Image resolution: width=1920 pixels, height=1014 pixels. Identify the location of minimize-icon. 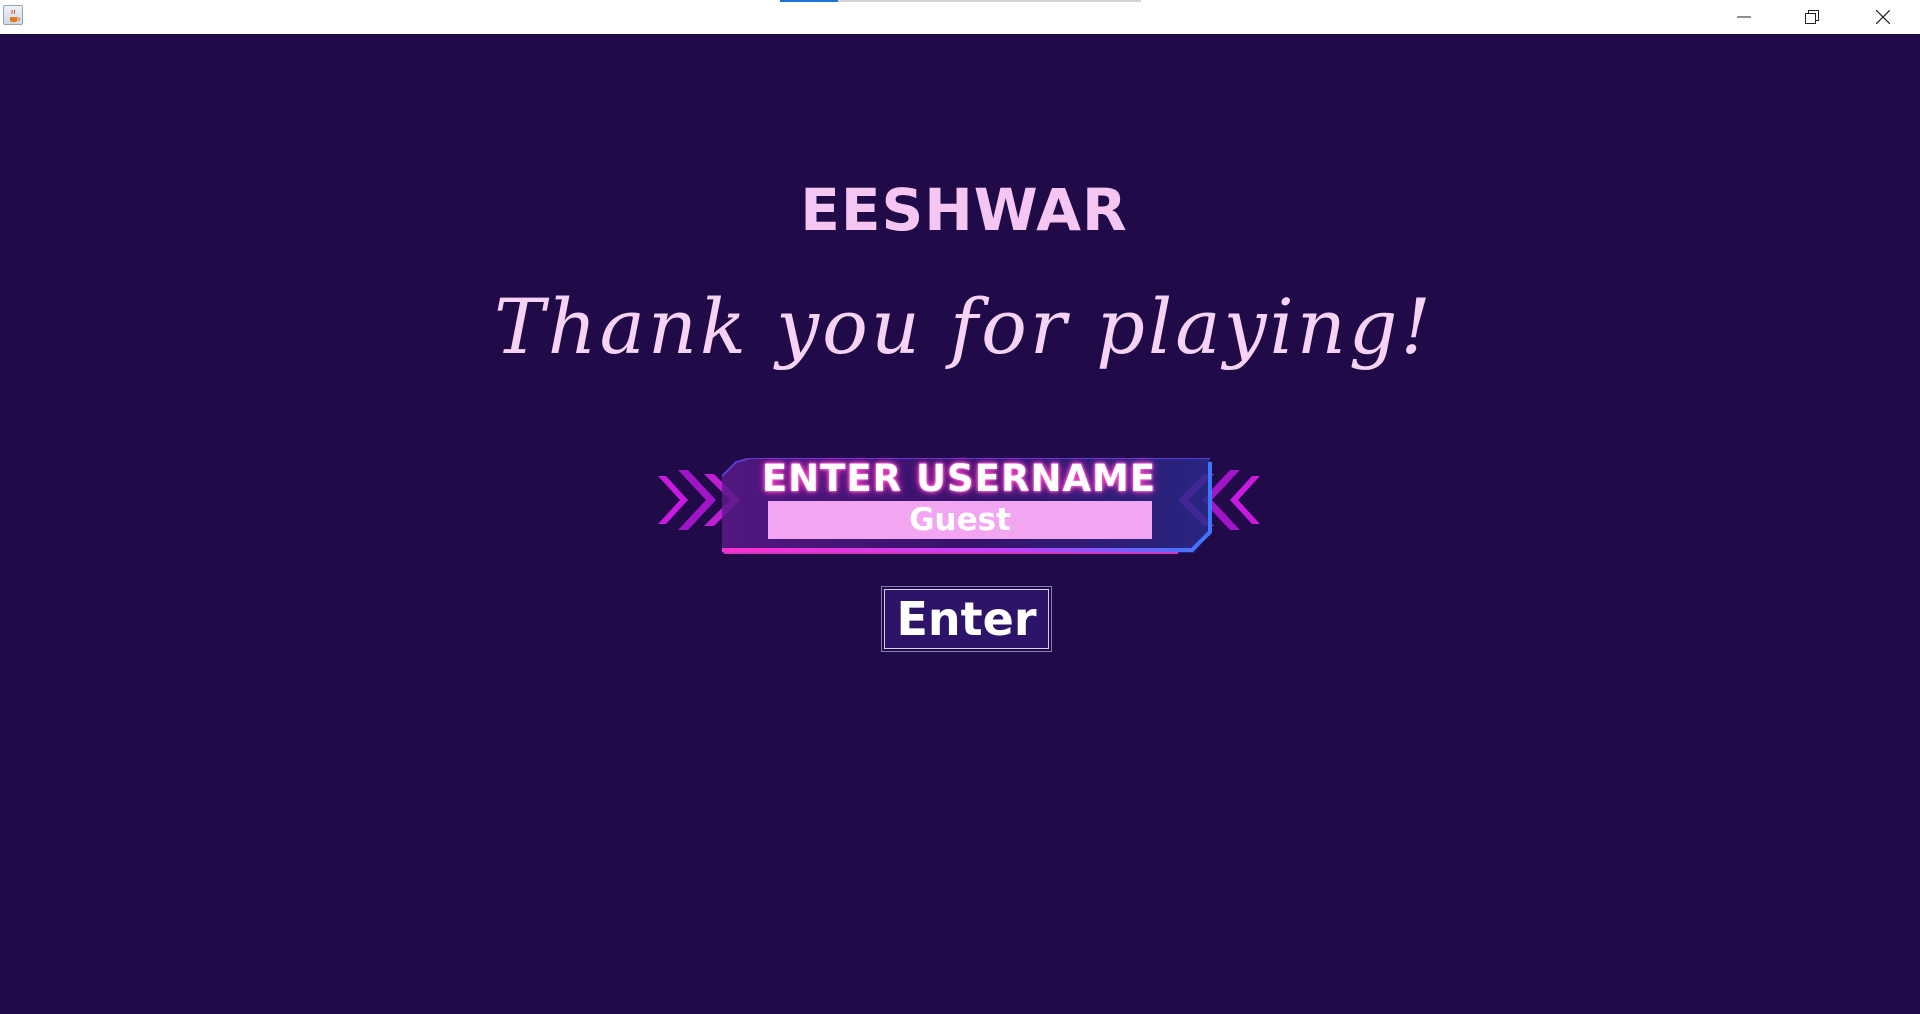
(1744, 17).